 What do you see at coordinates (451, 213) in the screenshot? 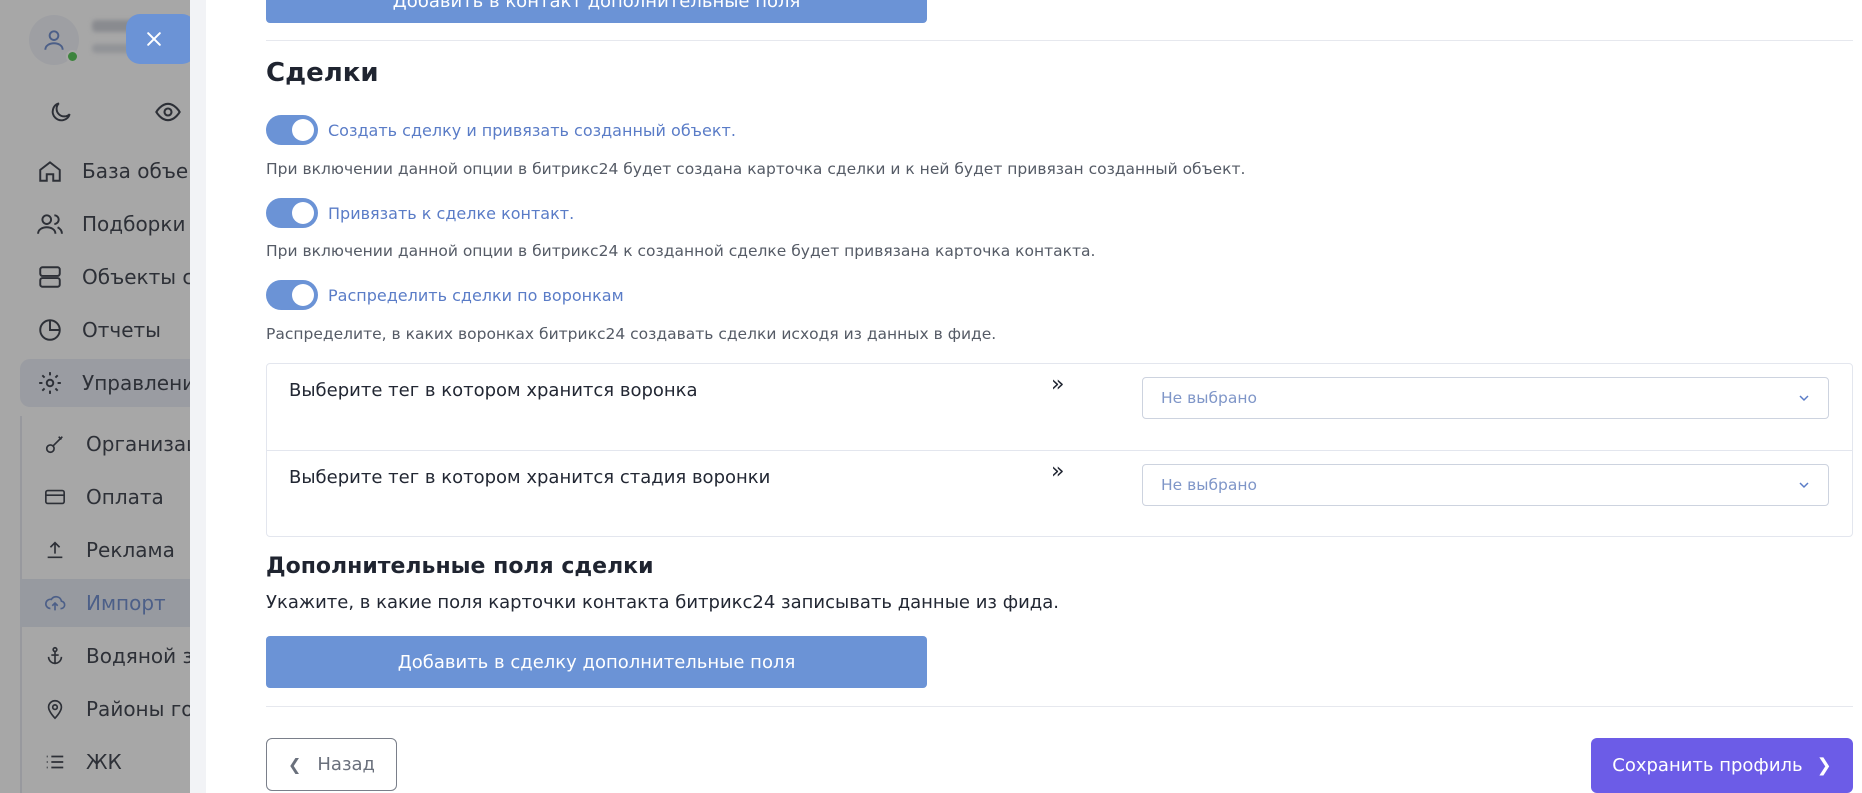
I see `toggle-label: Привязать к сделке контакт.` at bounding box center [451, 213].